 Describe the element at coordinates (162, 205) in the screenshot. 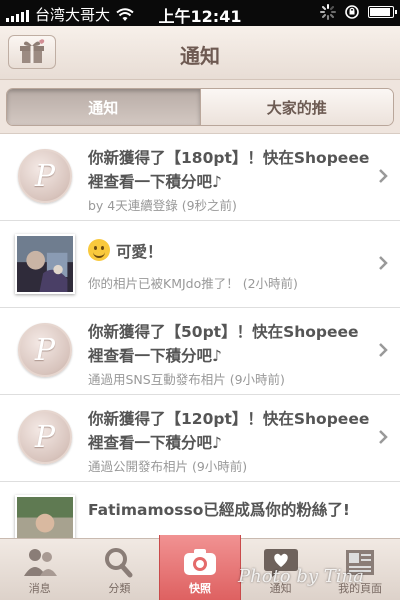

I see `notification-detail: by 4天連續登錄 (9秒之前)` at that location.